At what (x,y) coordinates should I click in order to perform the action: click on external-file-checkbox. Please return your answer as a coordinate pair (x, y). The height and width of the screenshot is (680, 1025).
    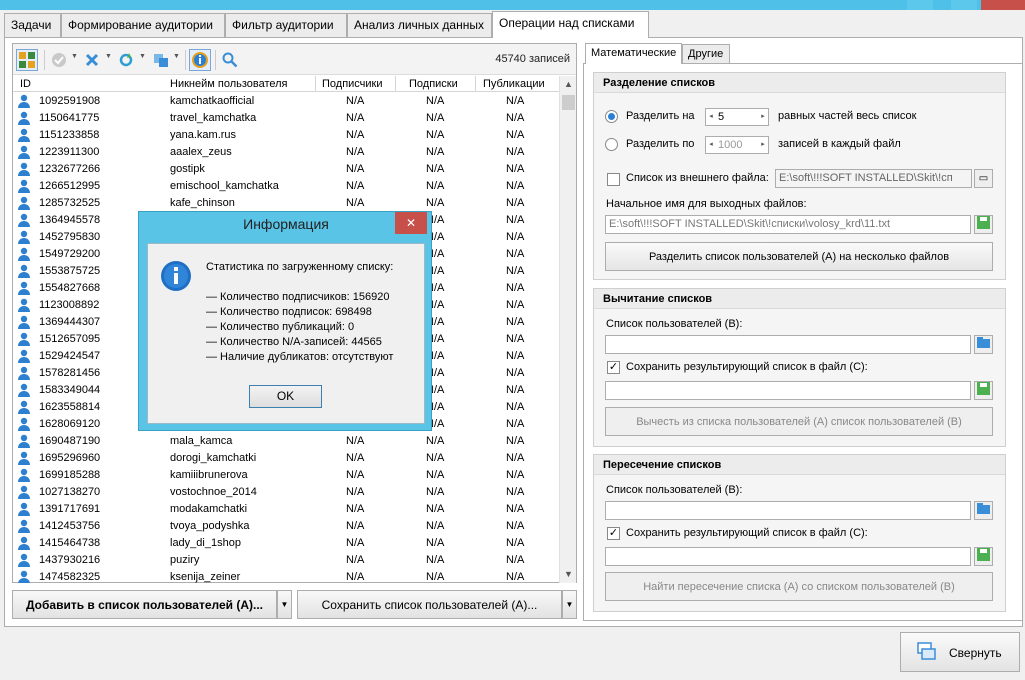
    Looking at the image, I should click on (613, 179).